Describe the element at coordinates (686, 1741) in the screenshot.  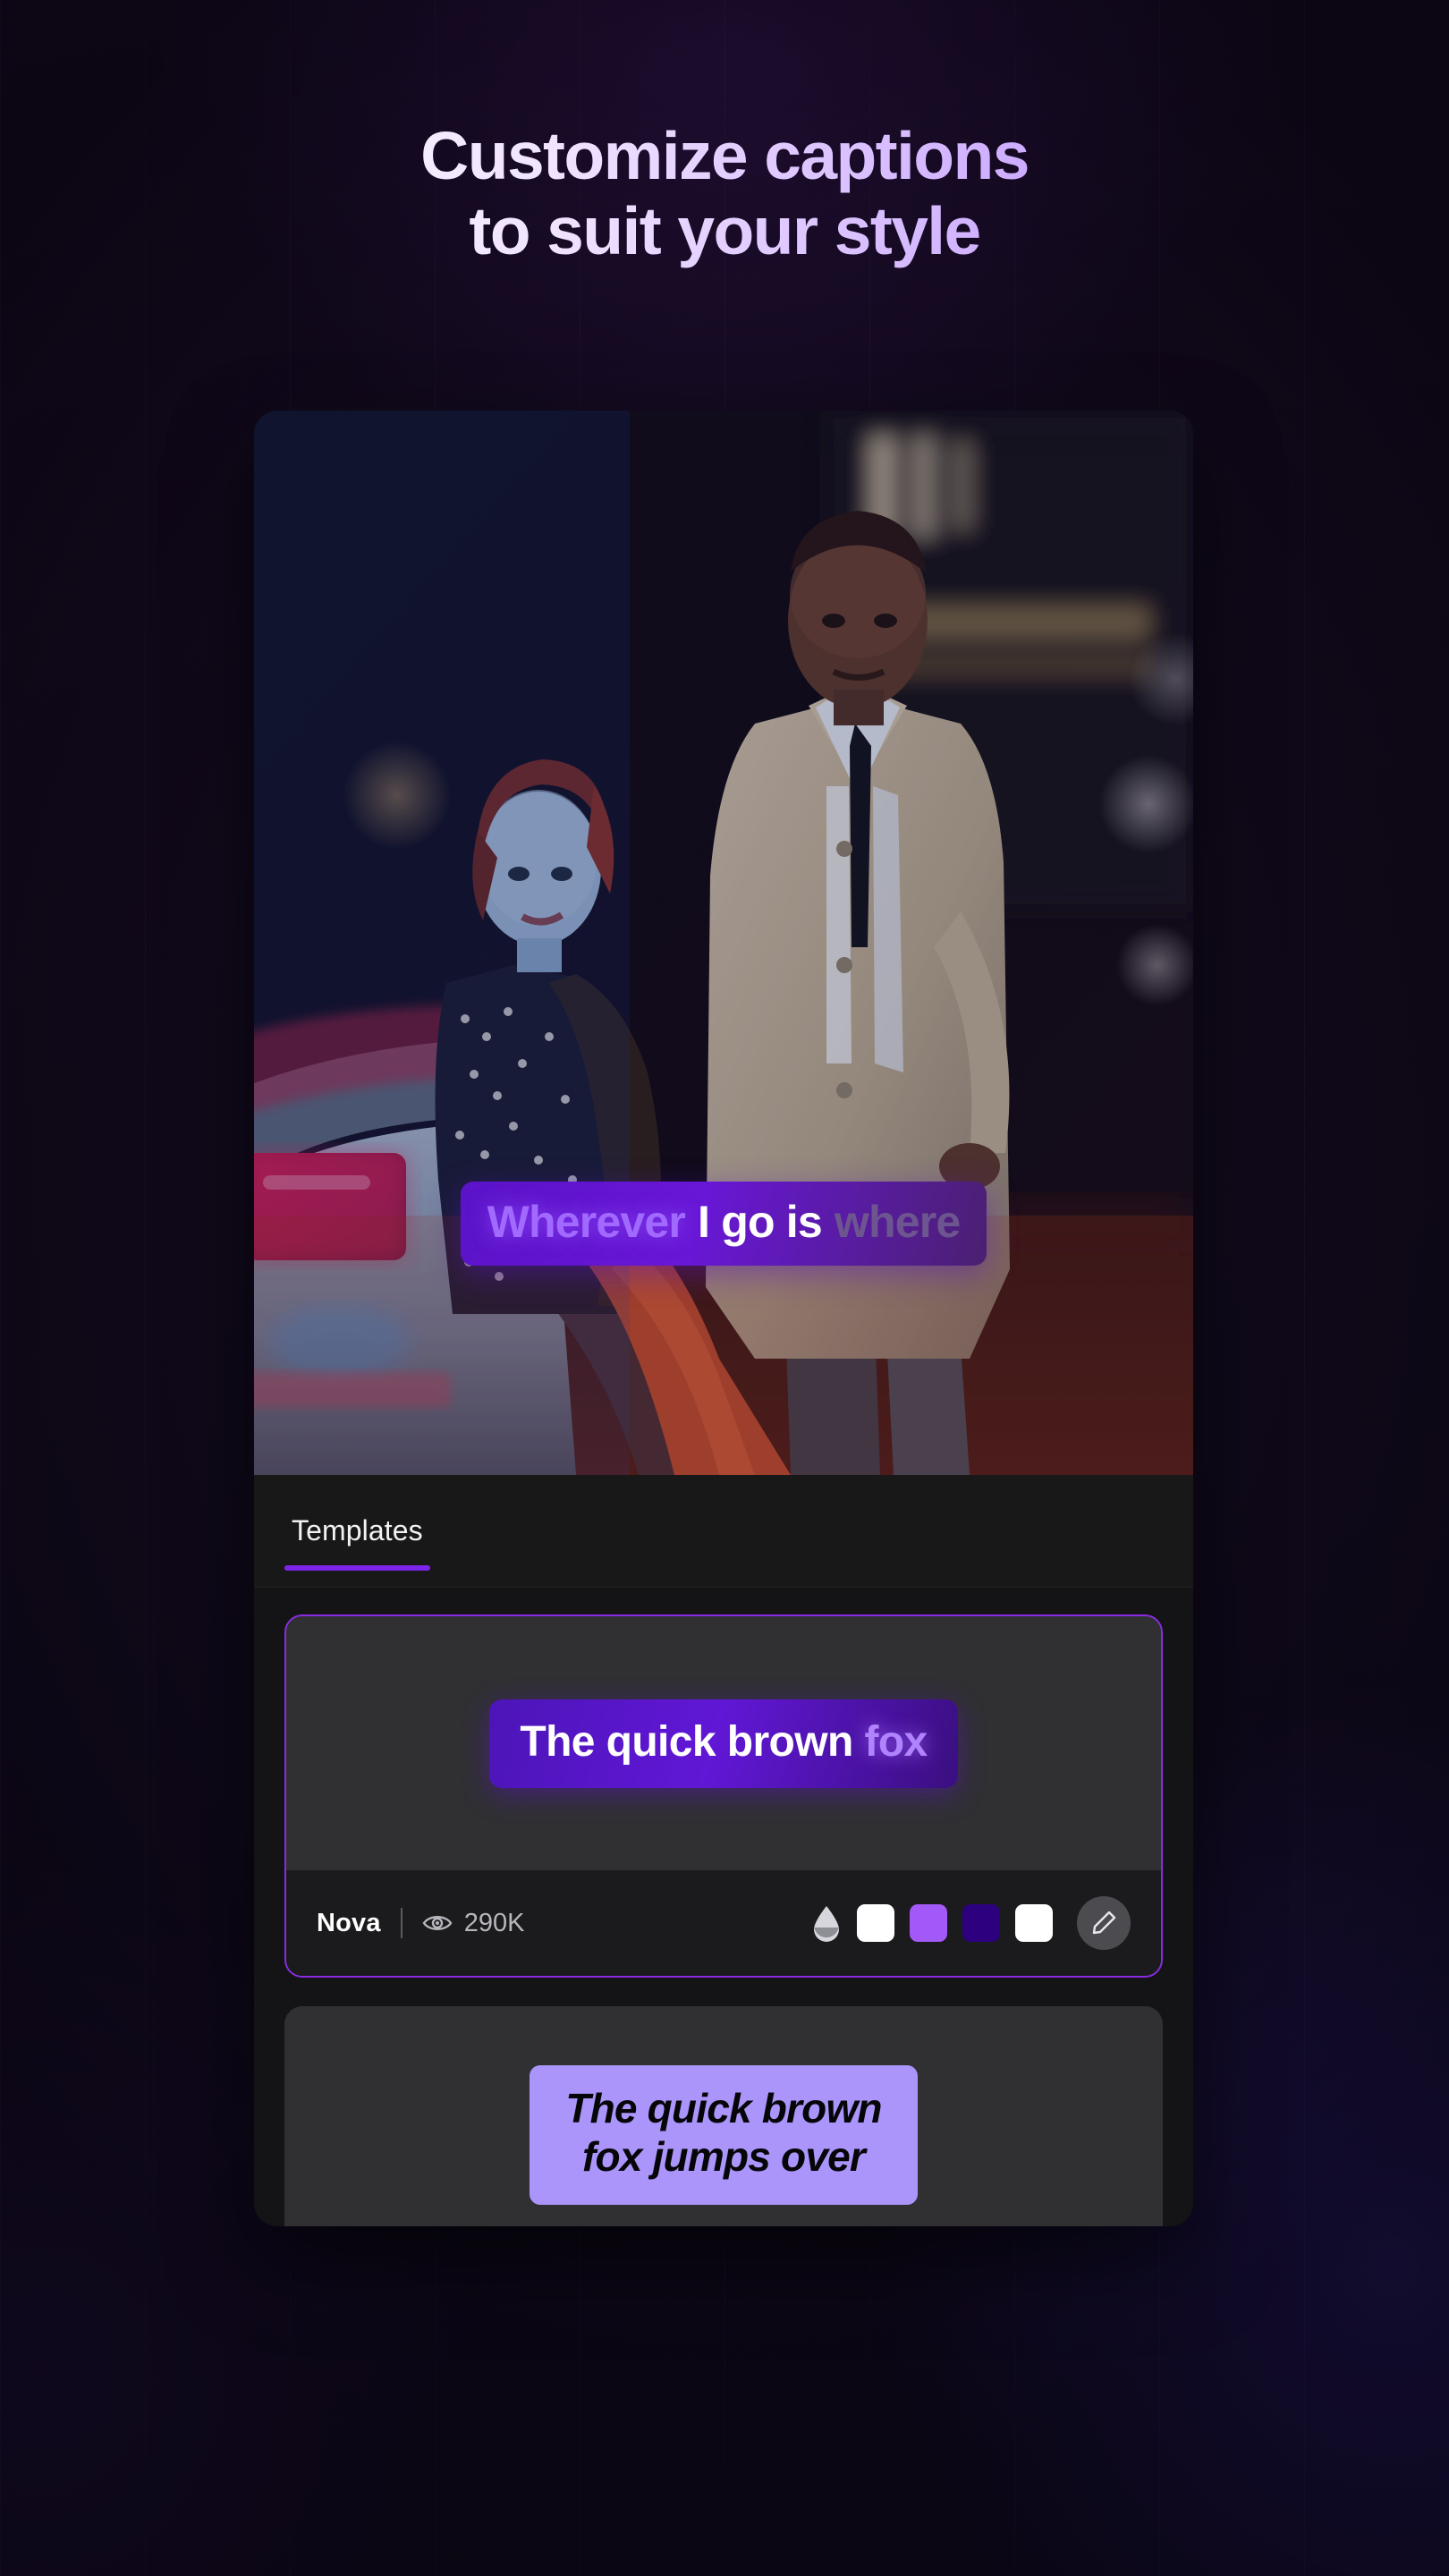
I see `preview-text-white: The quick brown` at that location.